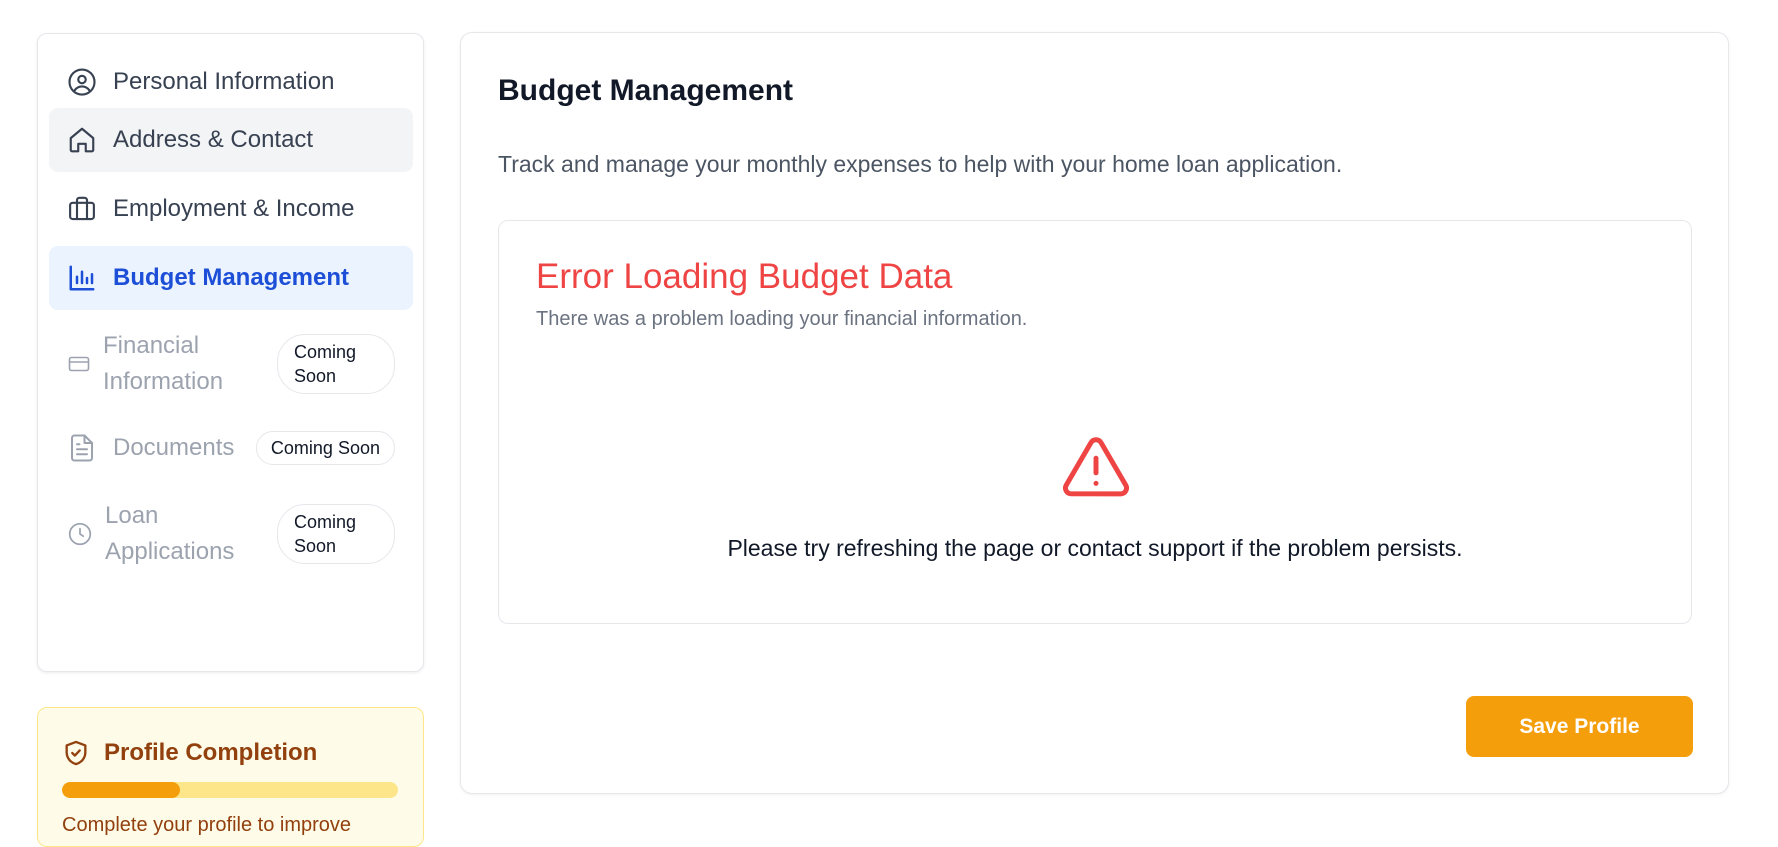 The image size is (1778, 847). Describe the element at coordinates (79, 364) in the screenshot. I see `credit-card-icon` at that location.